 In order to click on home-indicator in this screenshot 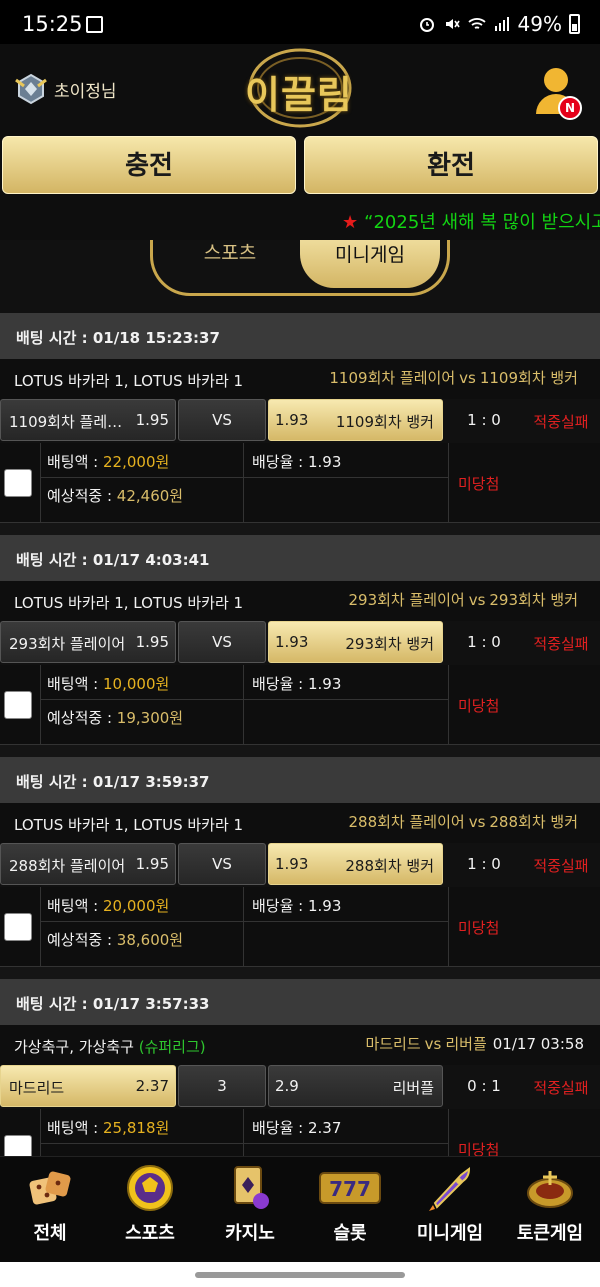, I will do `click(300, 1275)`.